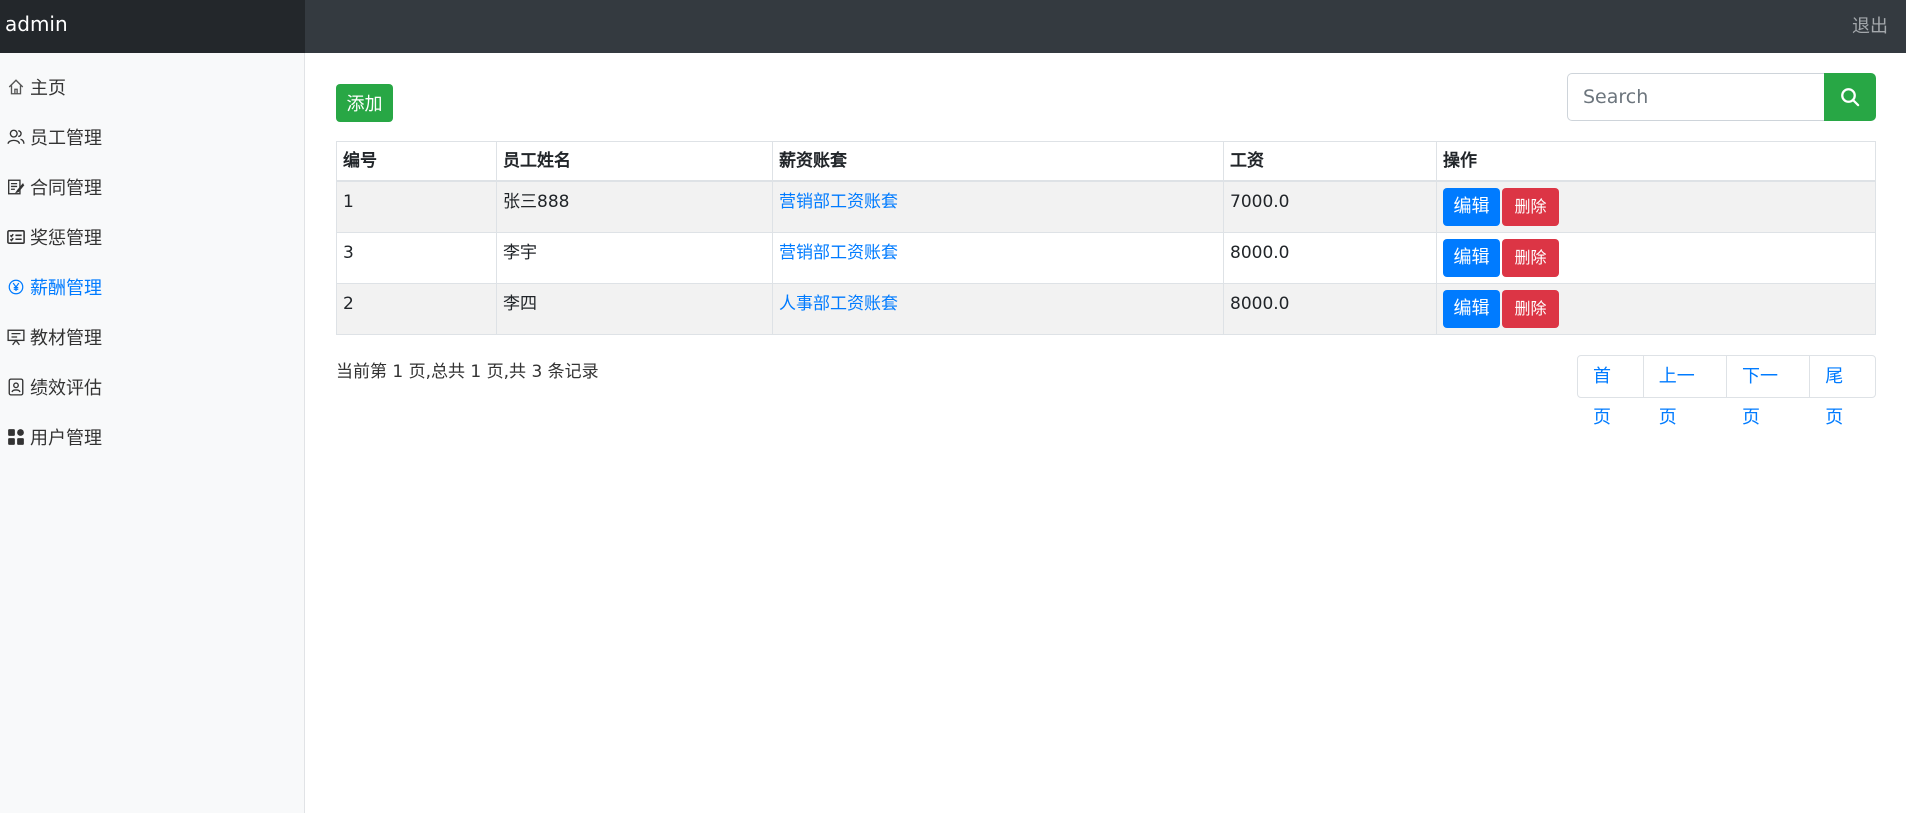  Describe the element at coordinates (66, 238) in the screenshot. I see `sidebar-item-label: 奖惩管理` at that location.